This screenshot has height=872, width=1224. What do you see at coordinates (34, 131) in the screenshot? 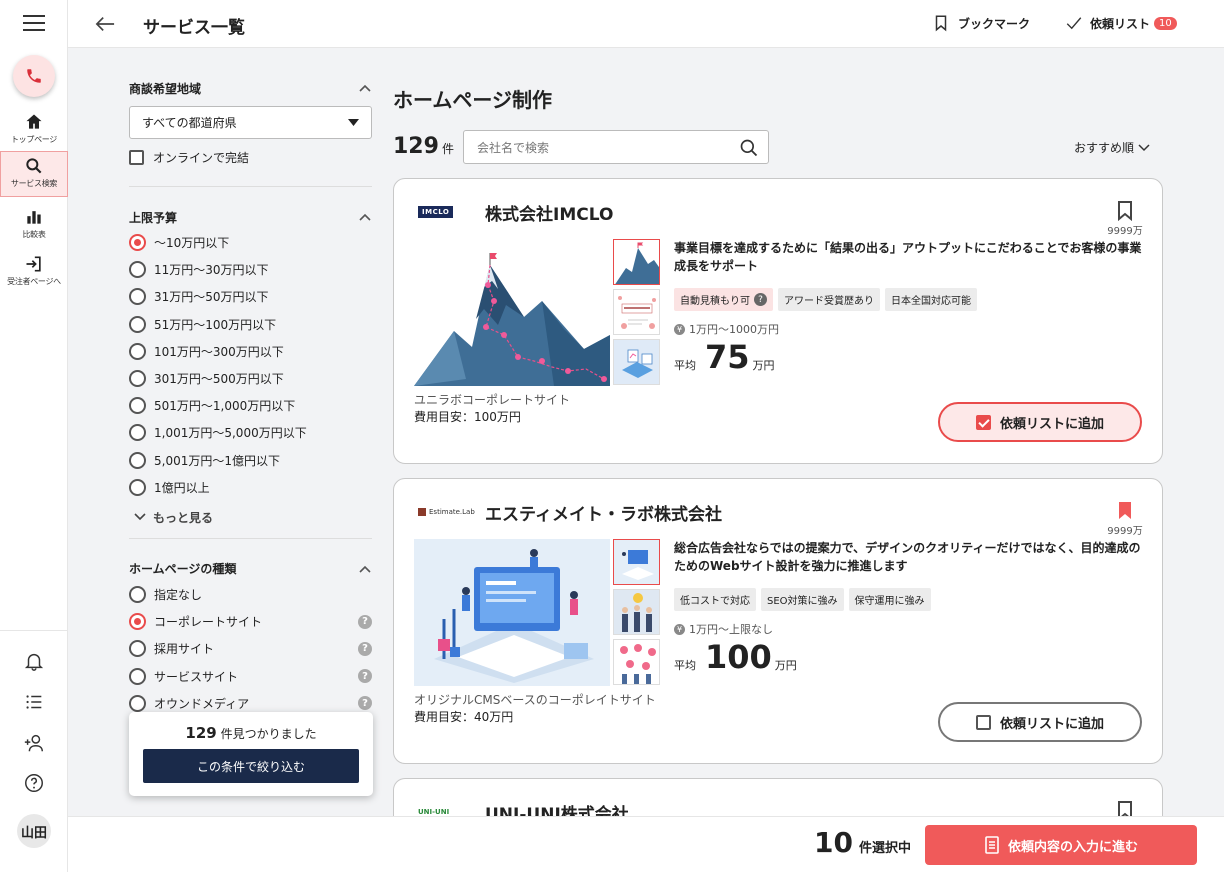
I see `sidebar-item-top: トップページ` at bounding box center [34, 131].